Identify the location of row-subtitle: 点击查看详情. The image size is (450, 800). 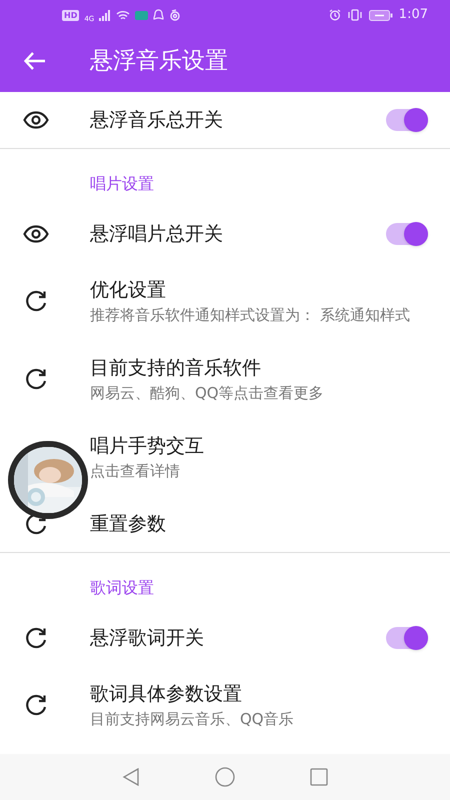
(135, 471).